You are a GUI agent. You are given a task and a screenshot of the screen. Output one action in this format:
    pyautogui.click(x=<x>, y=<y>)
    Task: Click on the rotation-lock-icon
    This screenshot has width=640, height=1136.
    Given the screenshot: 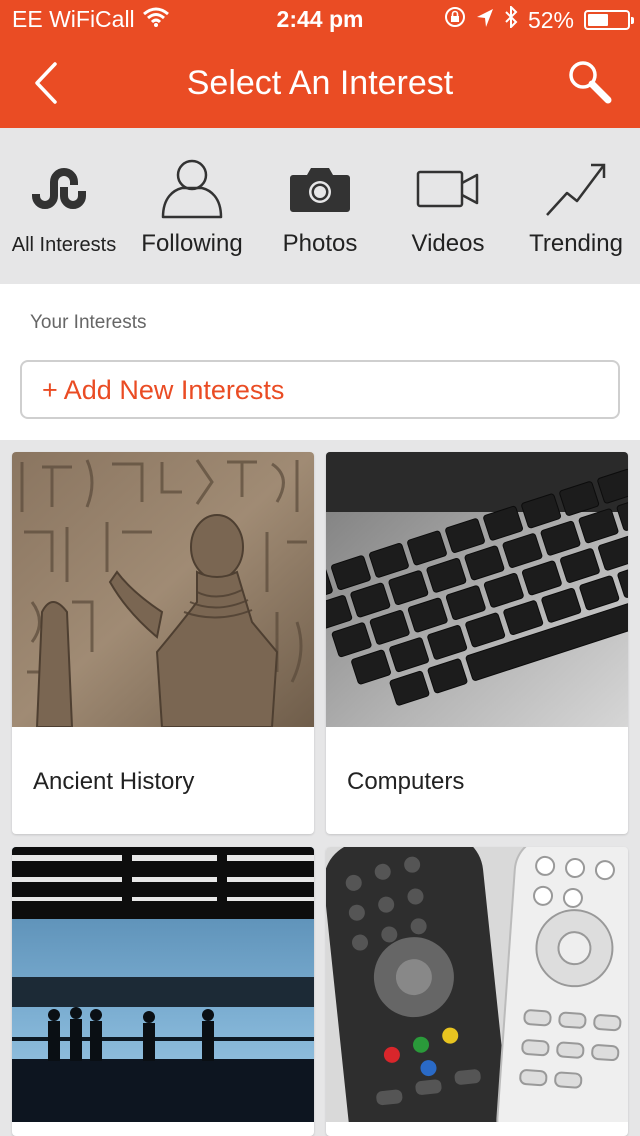 What is the action you would take?
    pyautogui.click(x=455, y=20)
    